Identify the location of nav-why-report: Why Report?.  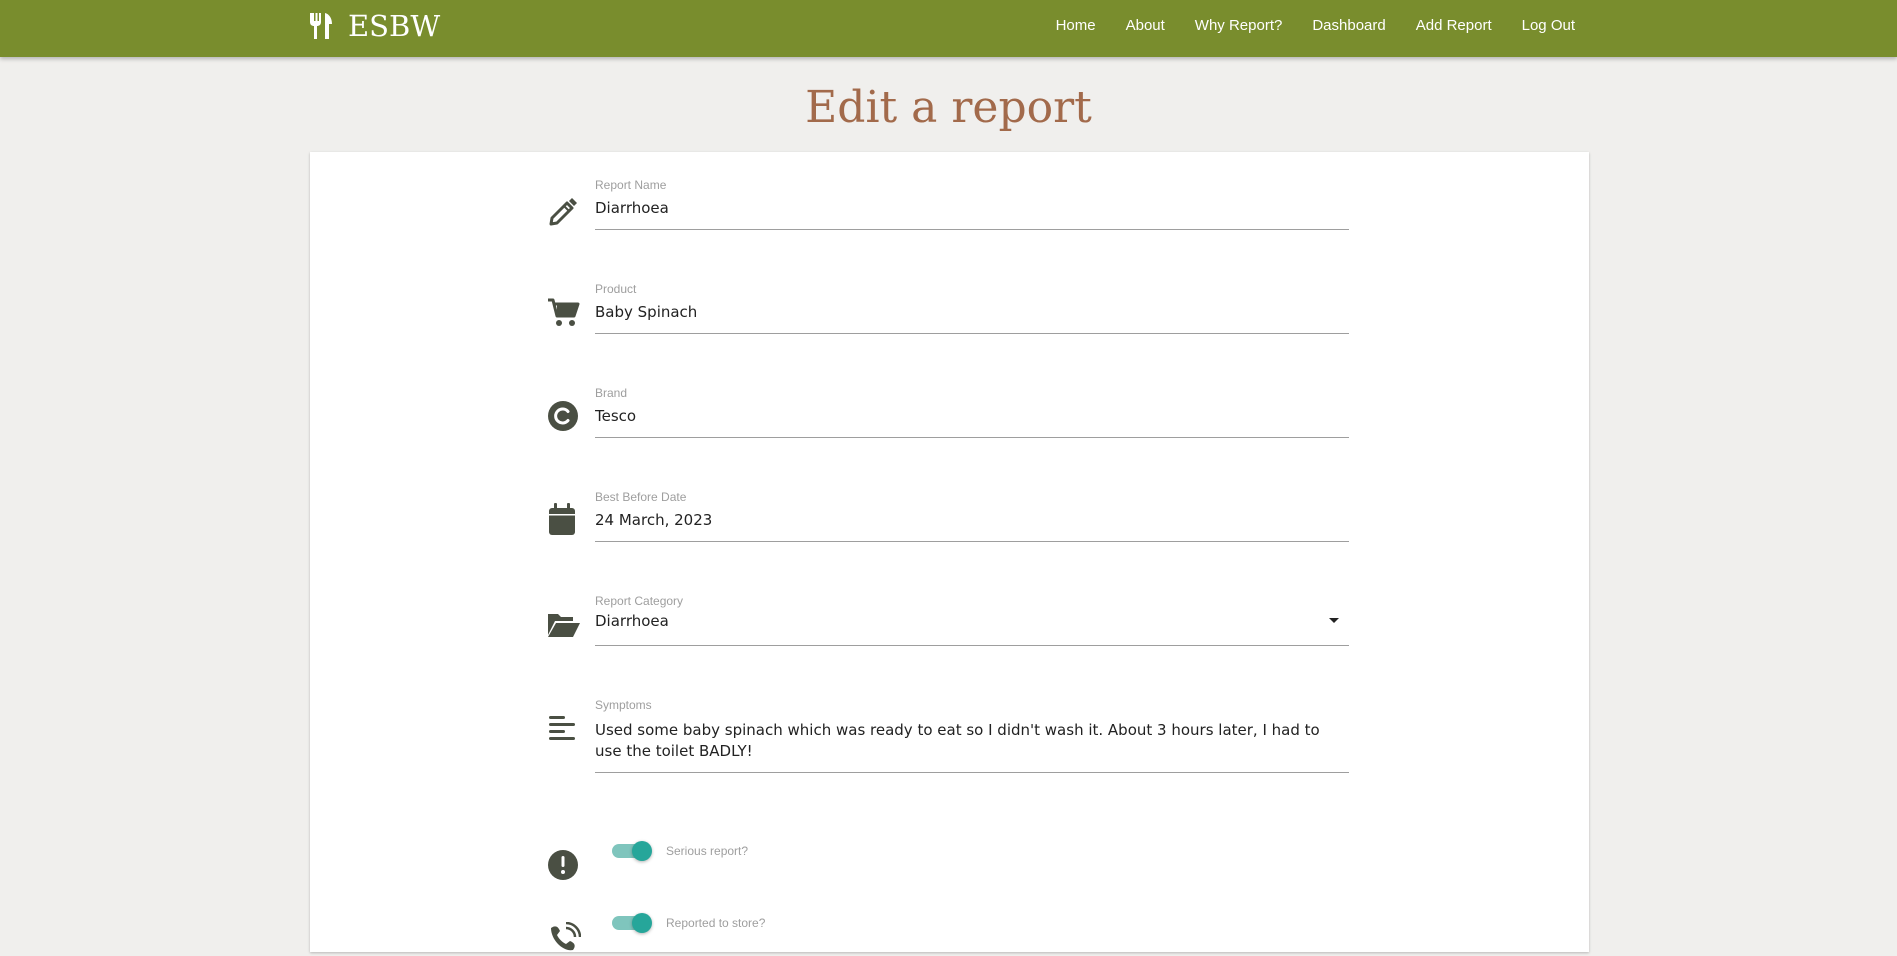
(1239, 25).